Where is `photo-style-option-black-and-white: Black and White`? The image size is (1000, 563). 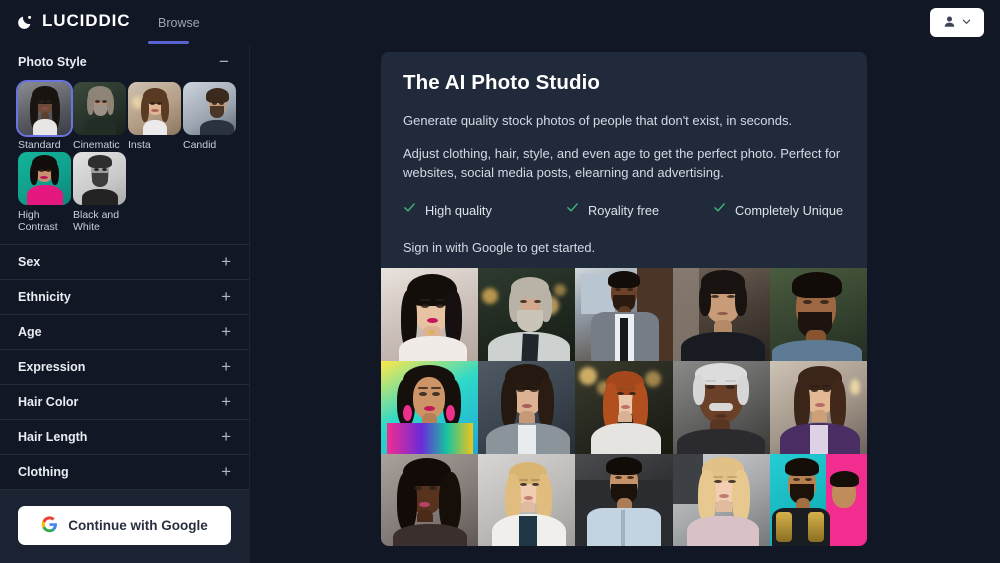
photo-style-option-black-and-white: Black and White is located at coordinates (100, 192).